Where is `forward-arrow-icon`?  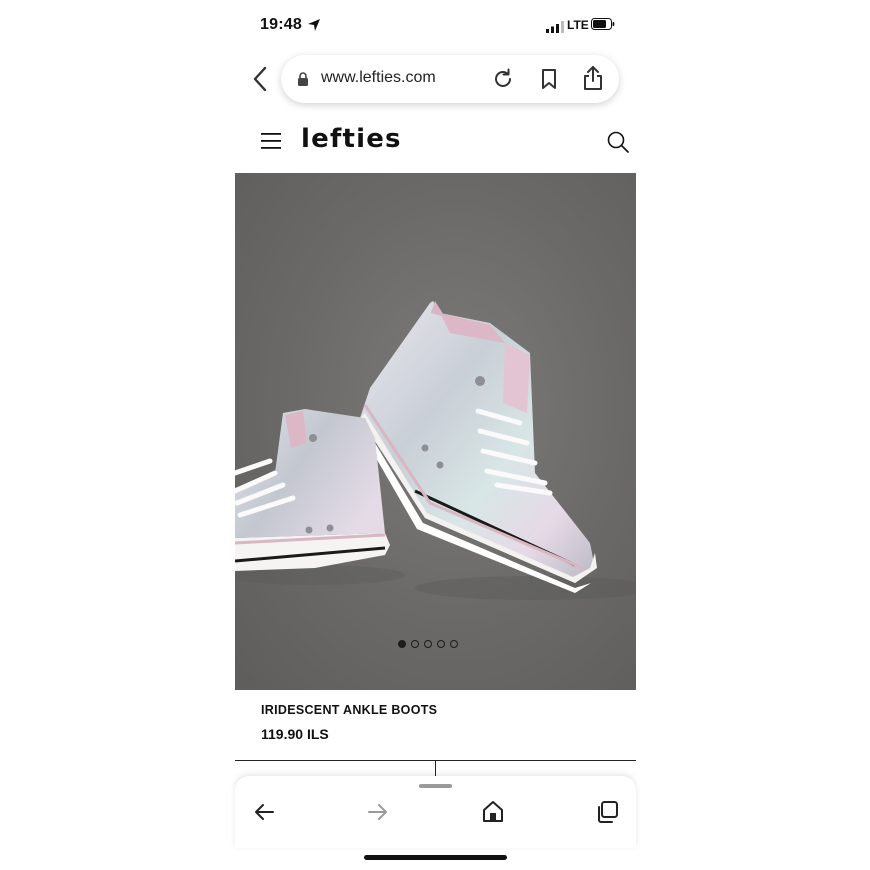 forward-arrow-icon is located at coordinates (378, 812).